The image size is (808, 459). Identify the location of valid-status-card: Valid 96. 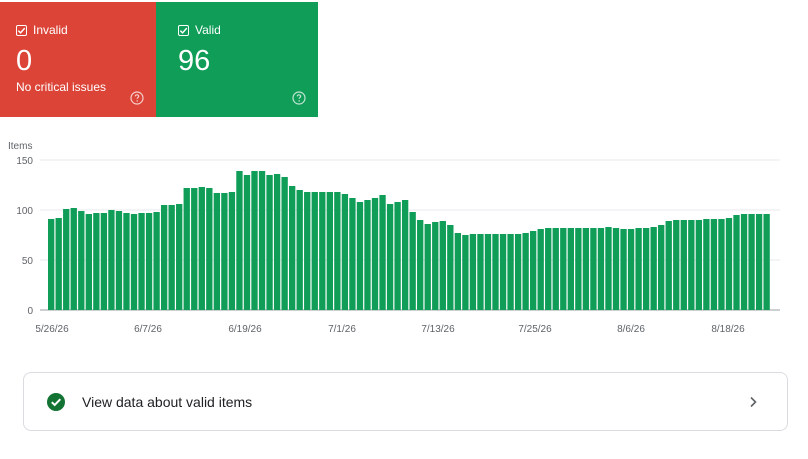
(237, 59).